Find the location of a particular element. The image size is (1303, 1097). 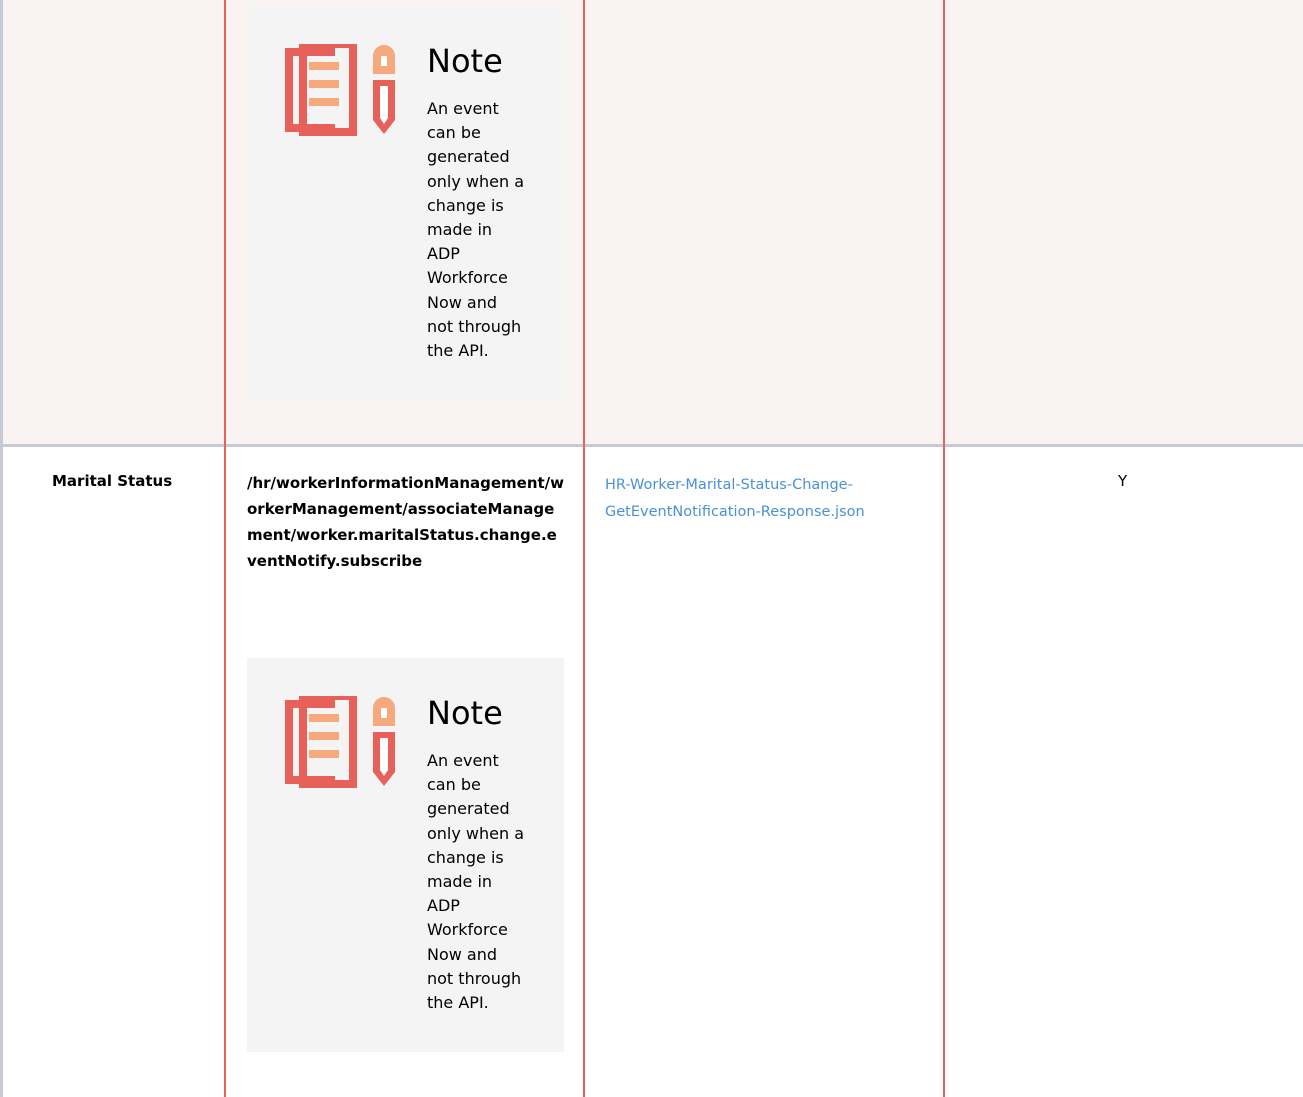

row-divider is located at coordinates (651, 445).